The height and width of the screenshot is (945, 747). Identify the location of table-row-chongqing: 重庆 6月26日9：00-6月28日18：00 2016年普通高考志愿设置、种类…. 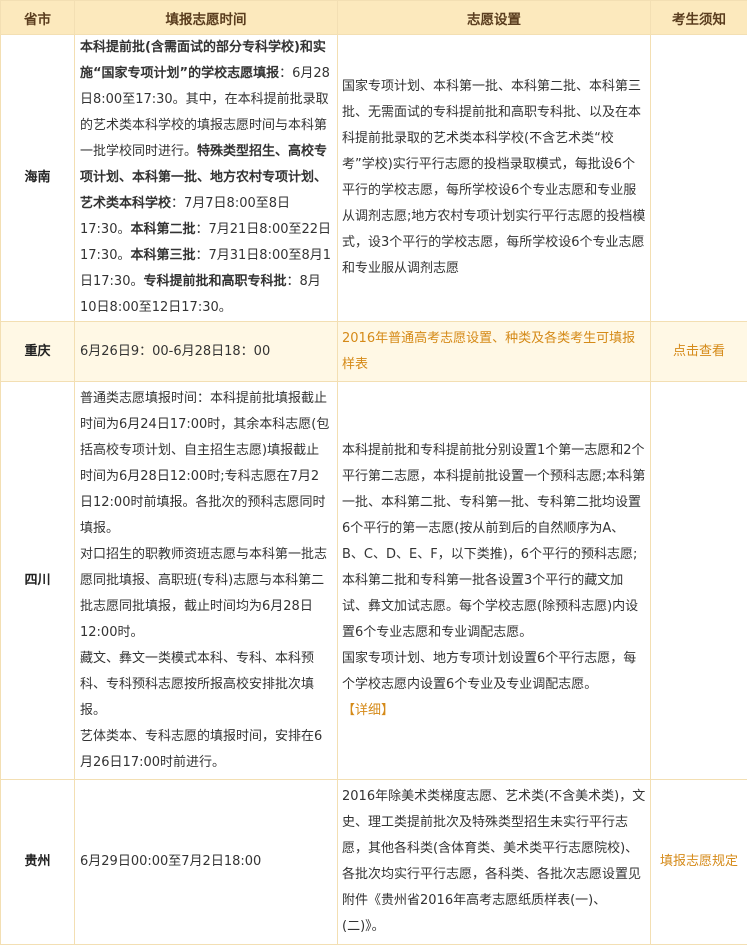
(374, 352).